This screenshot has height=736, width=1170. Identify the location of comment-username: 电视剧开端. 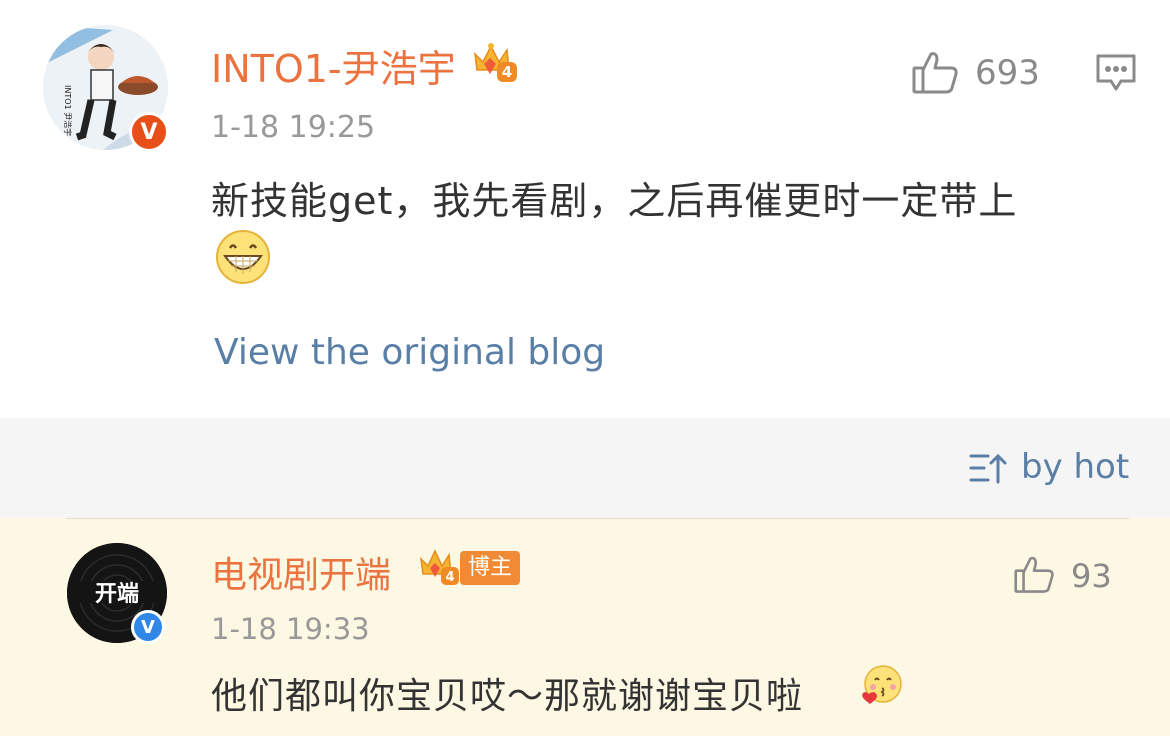
(301, 572).